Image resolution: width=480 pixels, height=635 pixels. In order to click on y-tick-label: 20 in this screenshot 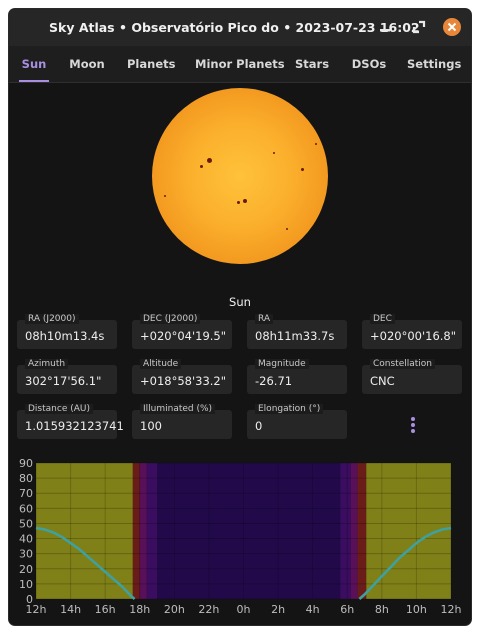, I will do `click(26, 569)`.